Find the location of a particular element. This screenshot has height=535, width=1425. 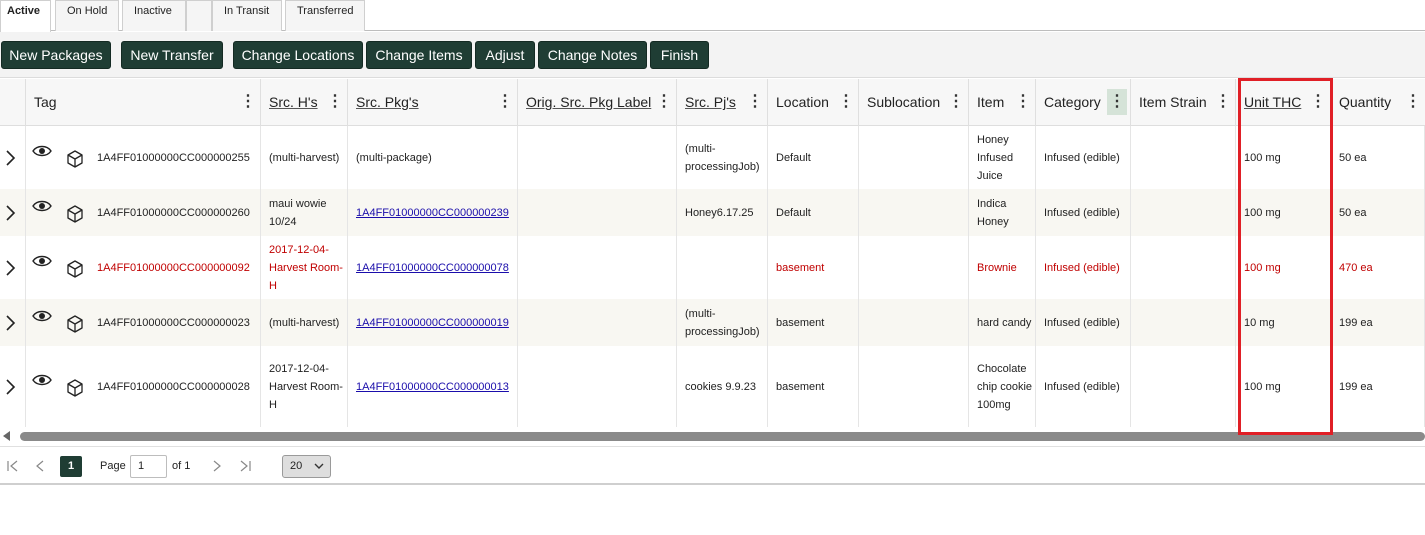

cell-src-h: (multi-harvest) is located at coordinates (304, 157).